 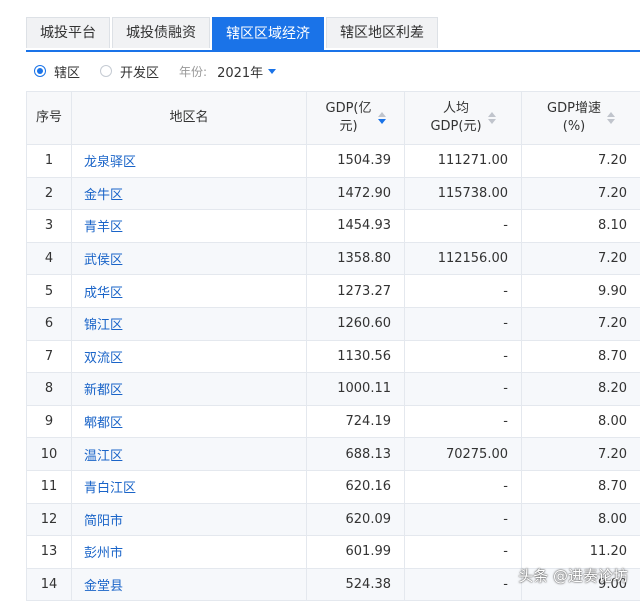 I want to click on filter-bar: 辖区 开发区 年份: 2021年, so click(x=155, y=71).